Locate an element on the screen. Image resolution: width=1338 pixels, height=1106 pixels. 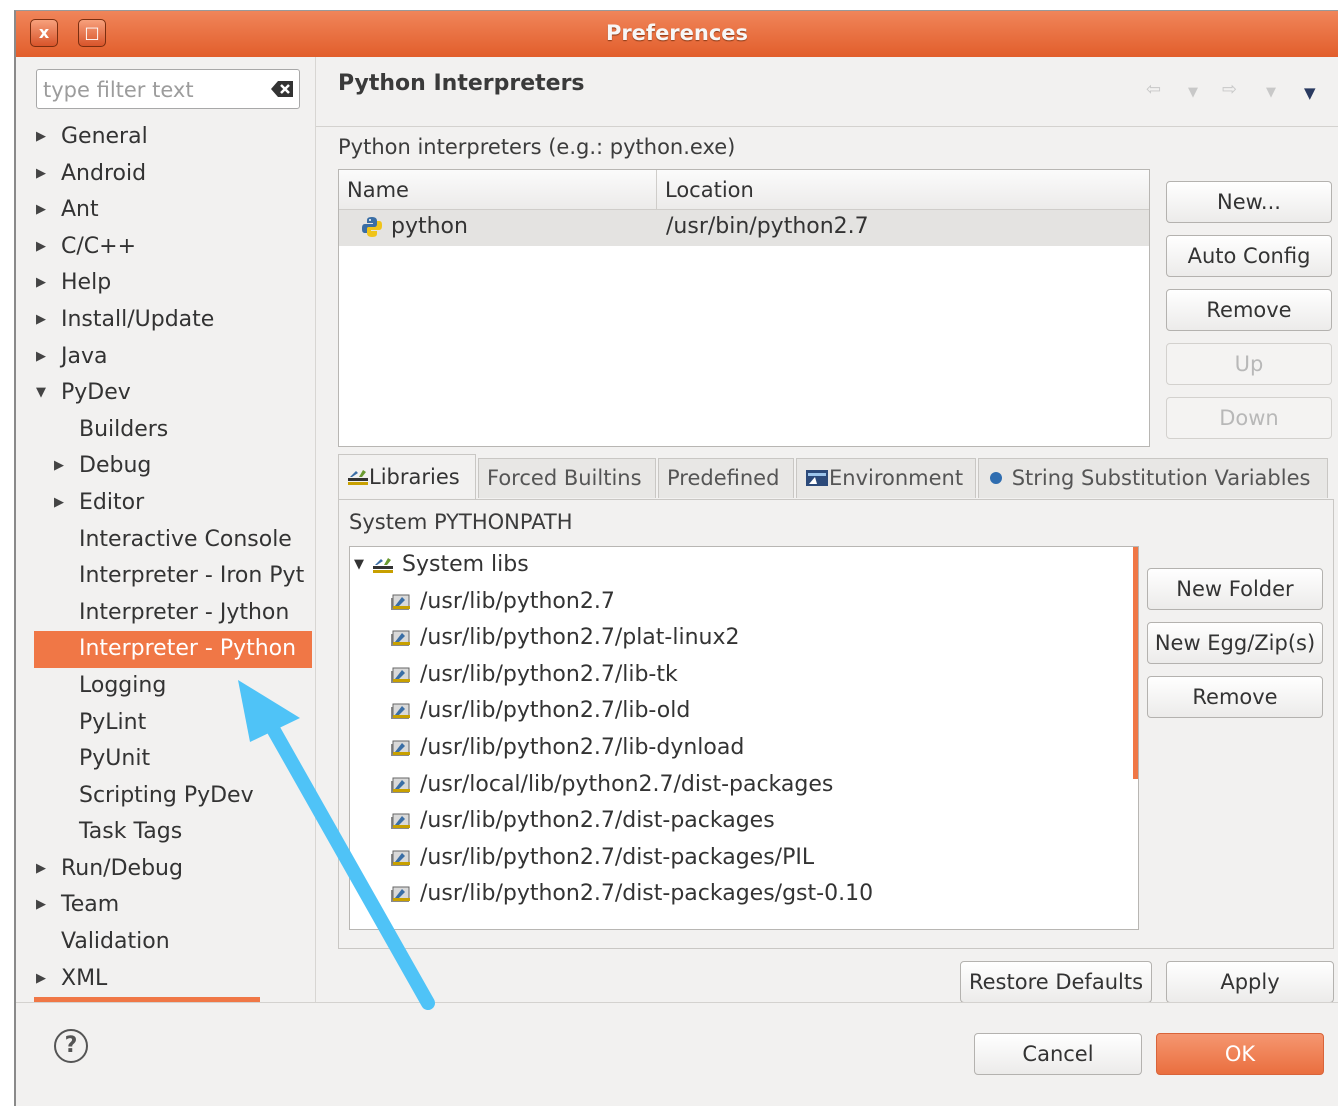
remove-library-button: Remove is located at coordinates (1235, 697).